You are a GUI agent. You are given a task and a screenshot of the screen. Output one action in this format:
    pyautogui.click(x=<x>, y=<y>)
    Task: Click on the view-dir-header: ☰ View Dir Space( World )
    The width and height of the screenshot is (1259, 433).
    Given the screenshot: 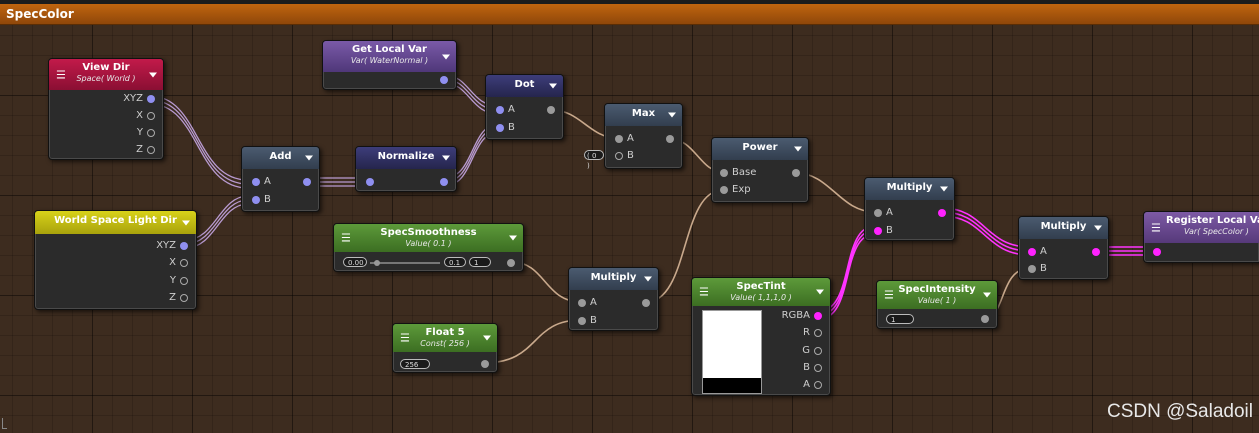 What is the action you would take?
    pyautogui.click(x=106, y=74)
    